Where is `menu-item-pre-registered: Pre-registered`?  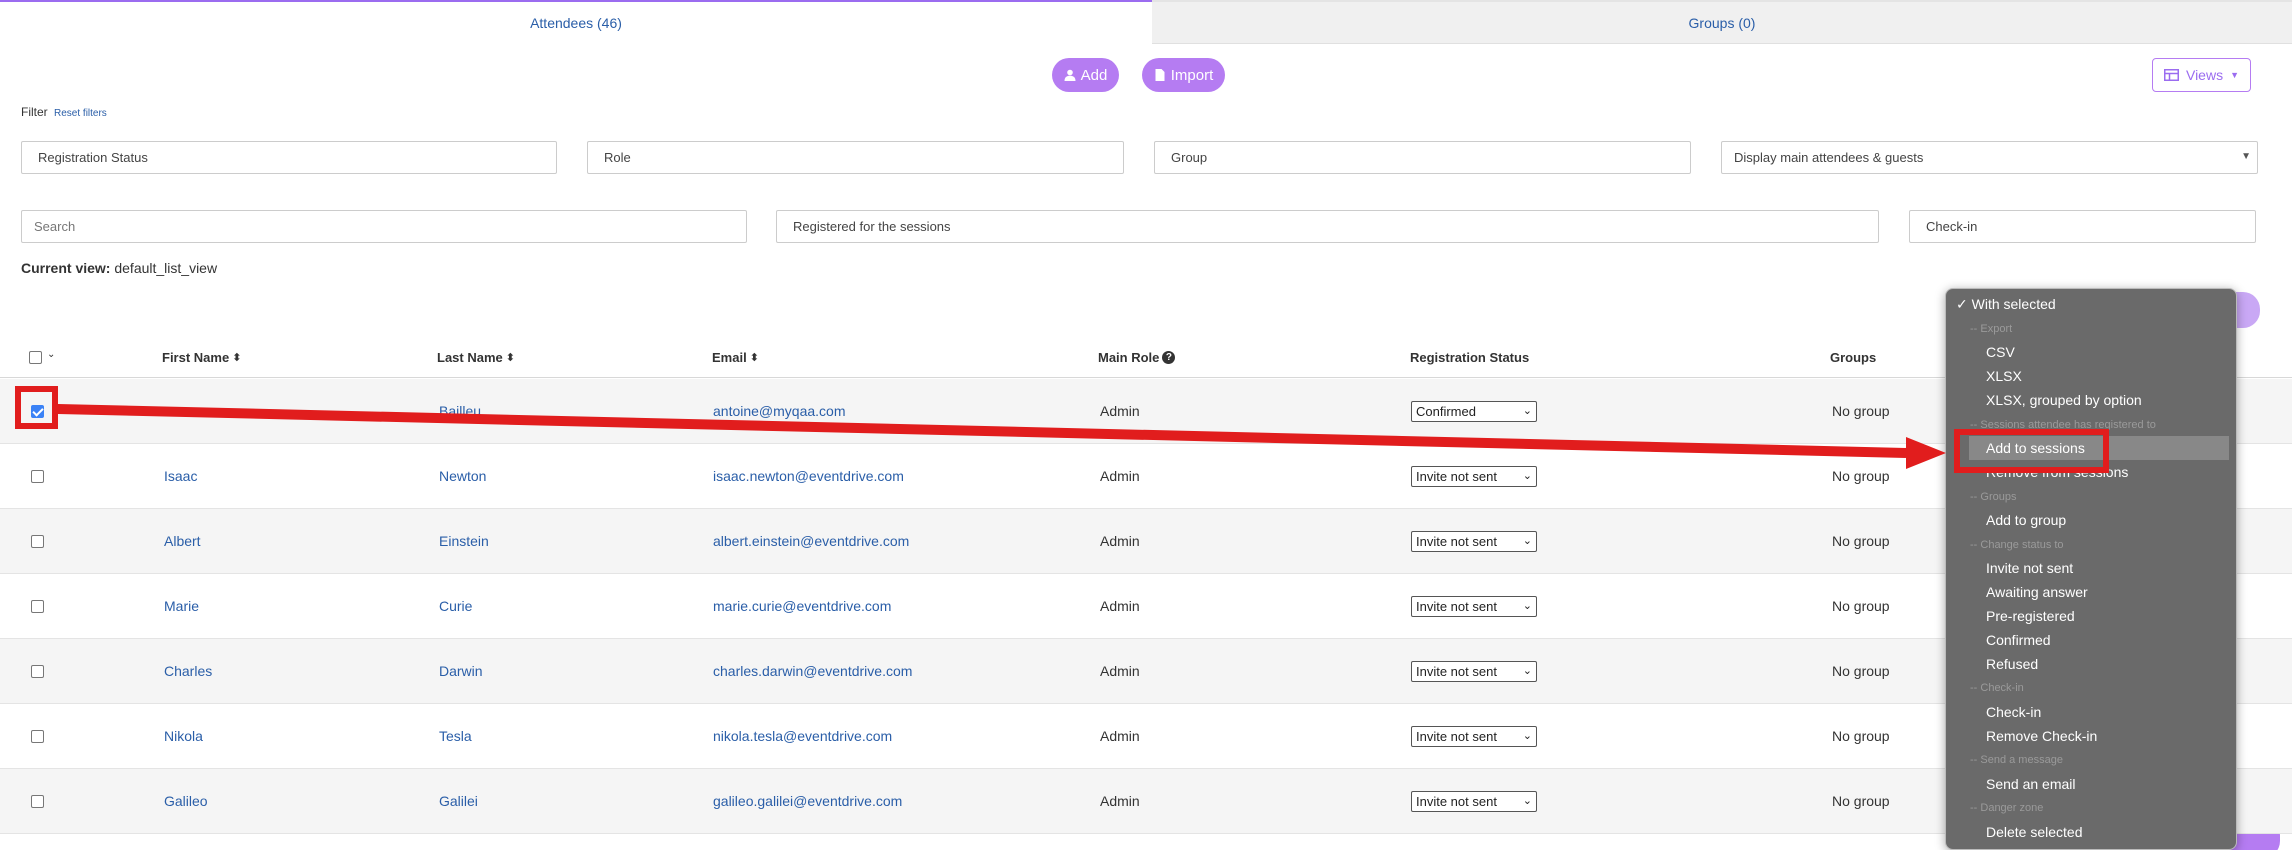 menu-item-pre-registered: Pre-registered is located at coordinates (2030, 616).